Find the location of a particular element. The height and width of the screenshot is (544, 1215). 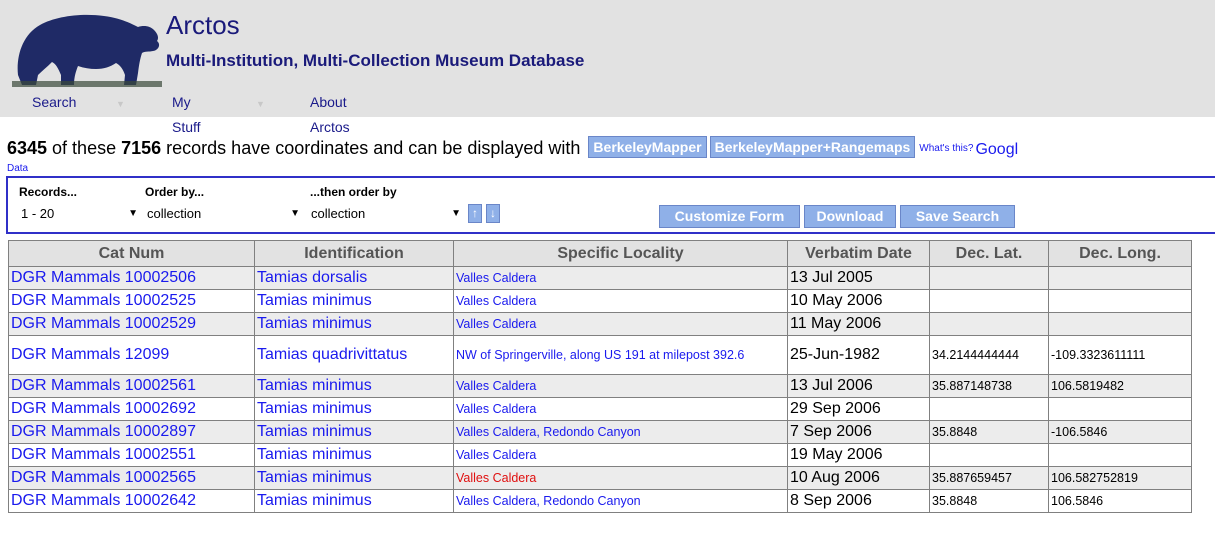

records-value: 1 - 20 is located at coordinates (38, 213).